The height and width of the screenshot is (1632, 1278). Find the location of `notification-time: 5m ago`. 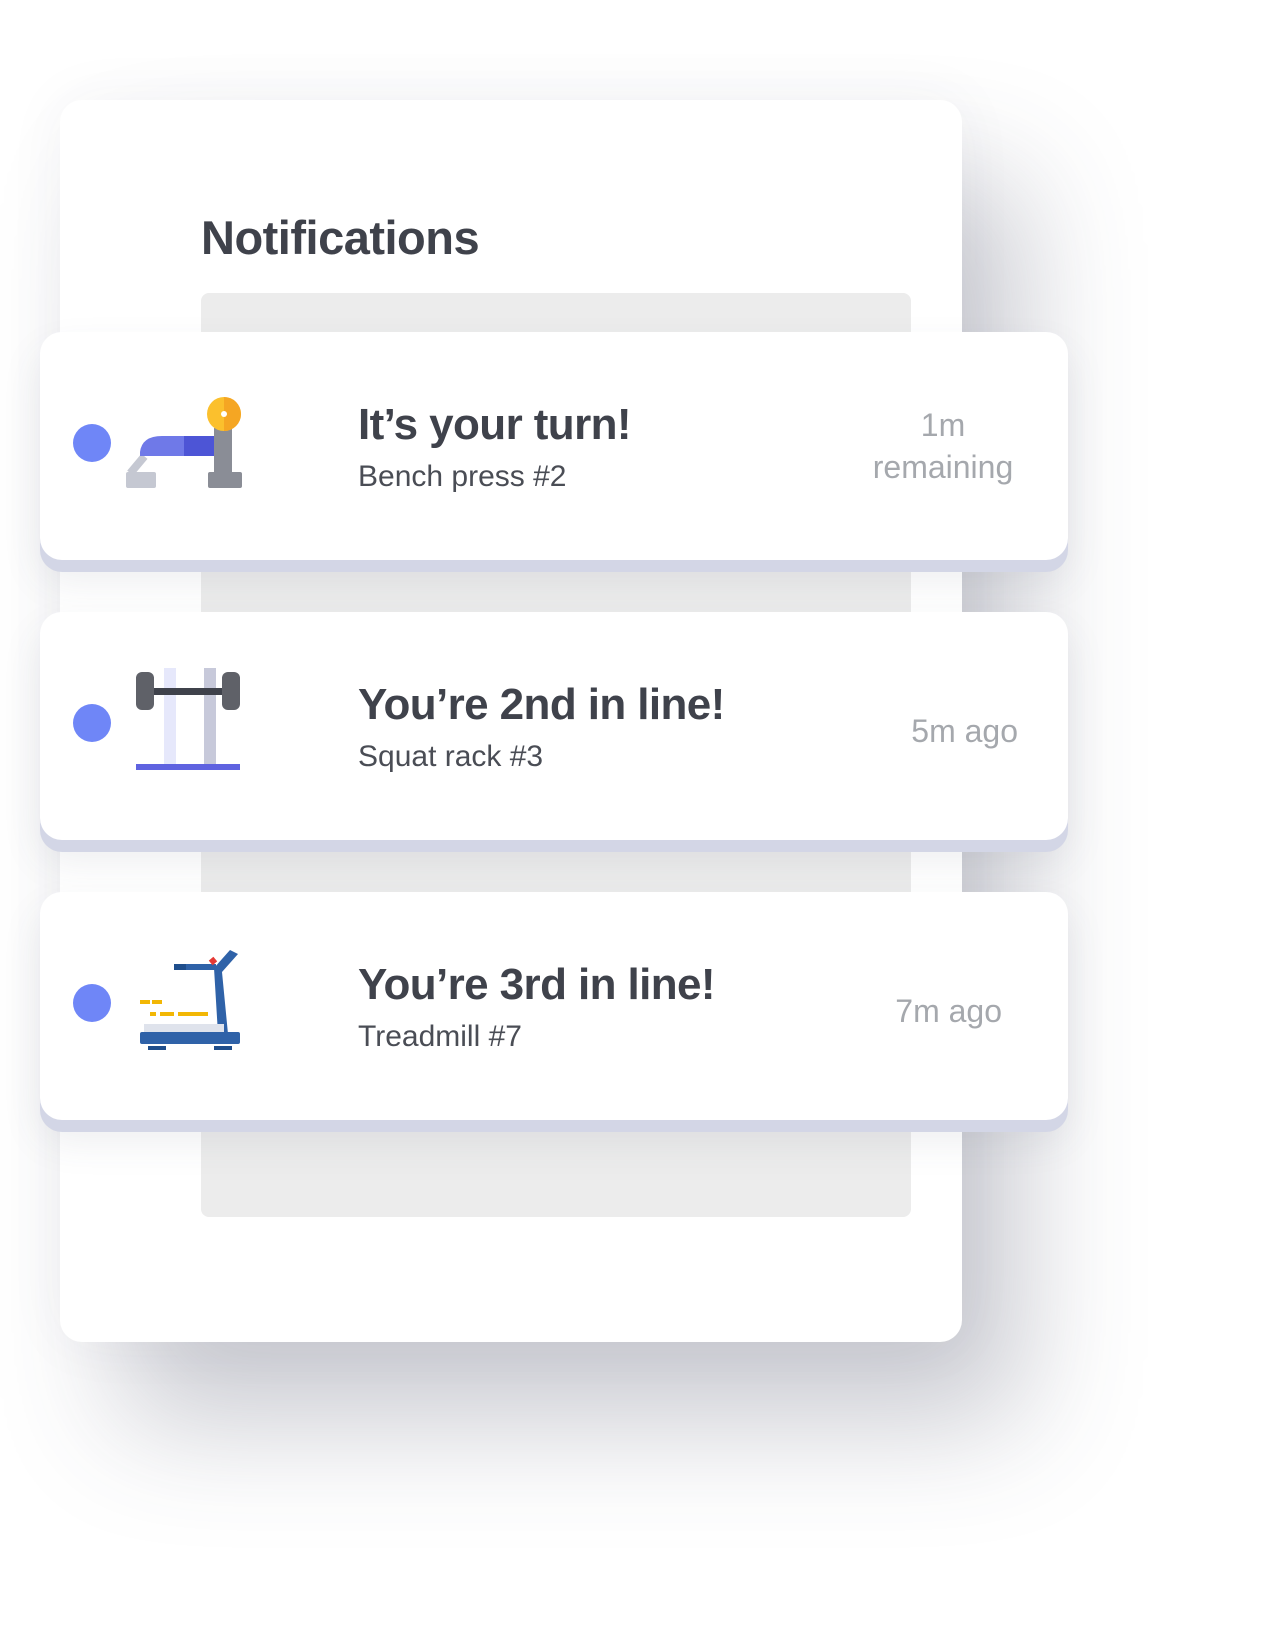

notification-time: 5m ago is located at coordinates (964, 731).